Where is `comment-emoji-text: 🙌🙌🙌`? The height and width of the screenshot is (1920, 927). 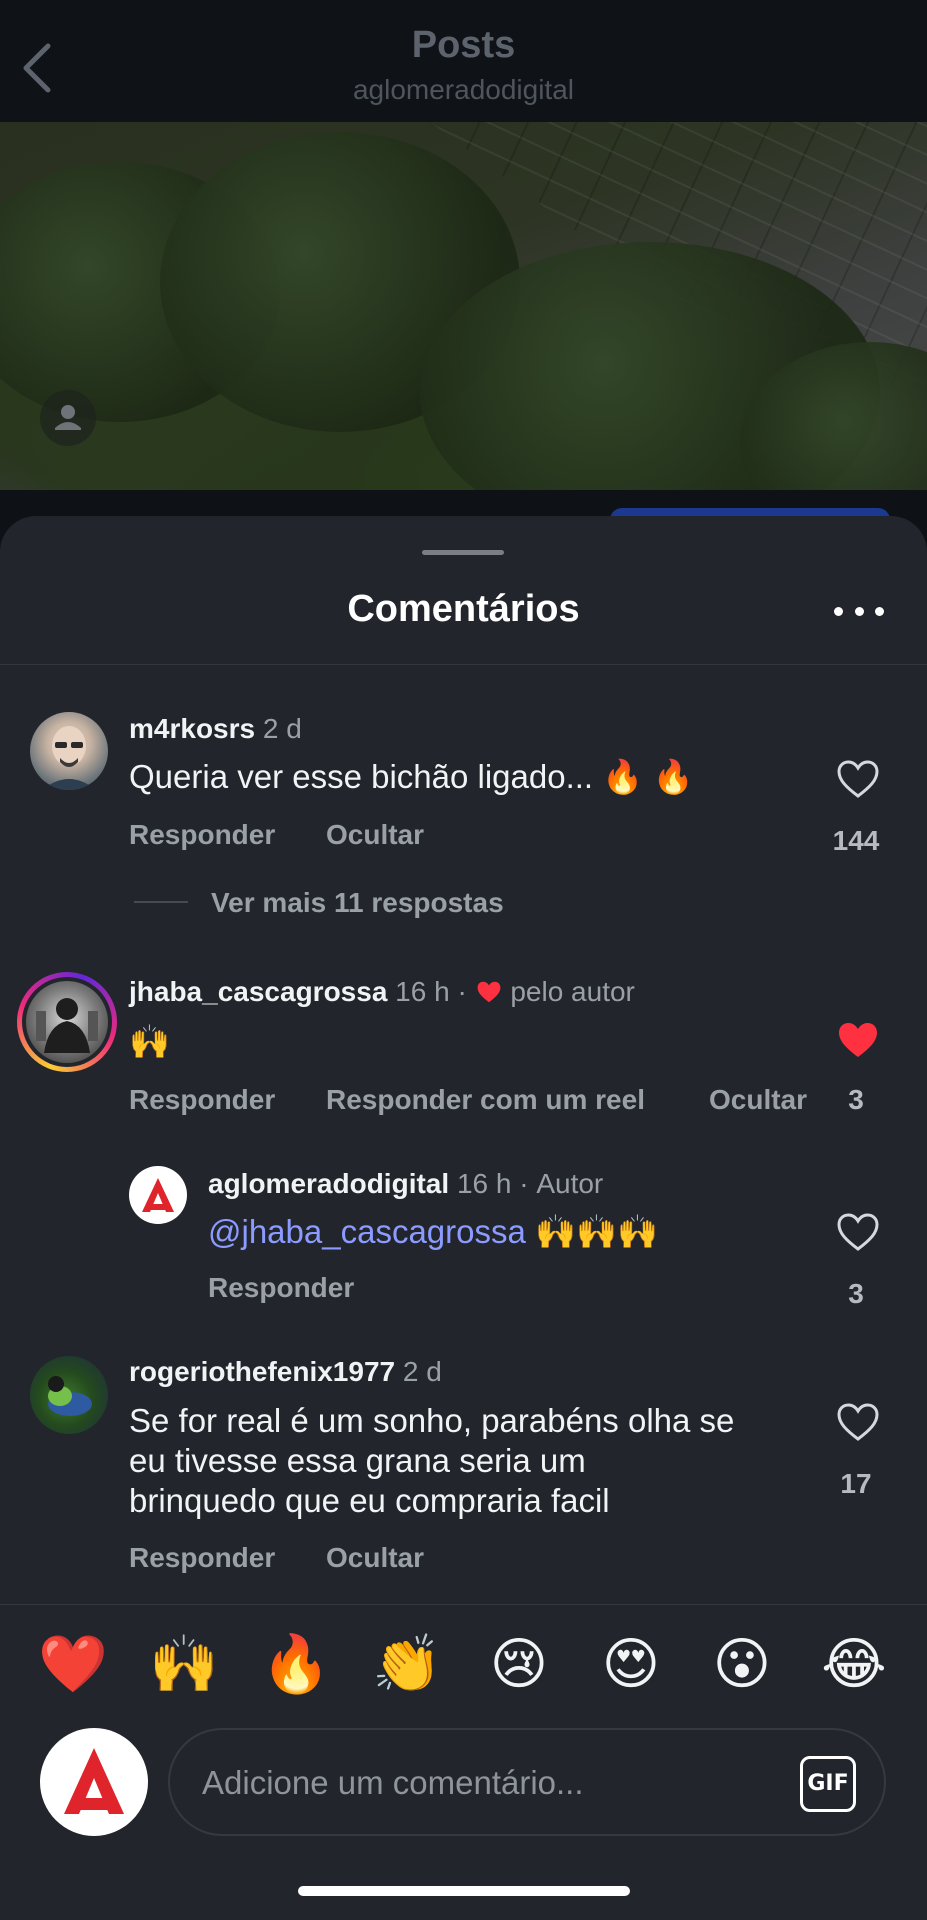 comment-emoji-text: 🙌🙌🙌 is located at coordinates (597, 1231).